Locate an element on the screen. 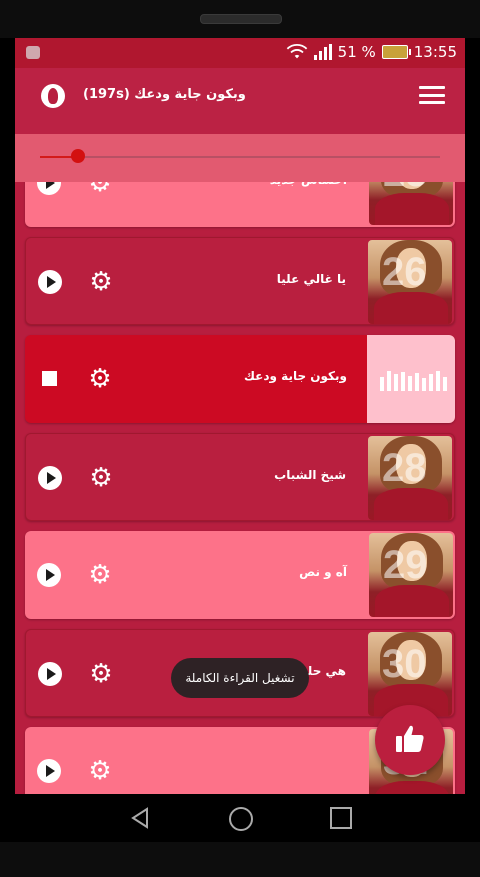  battery-percent: 51 % is located at coordinates (356, 52).